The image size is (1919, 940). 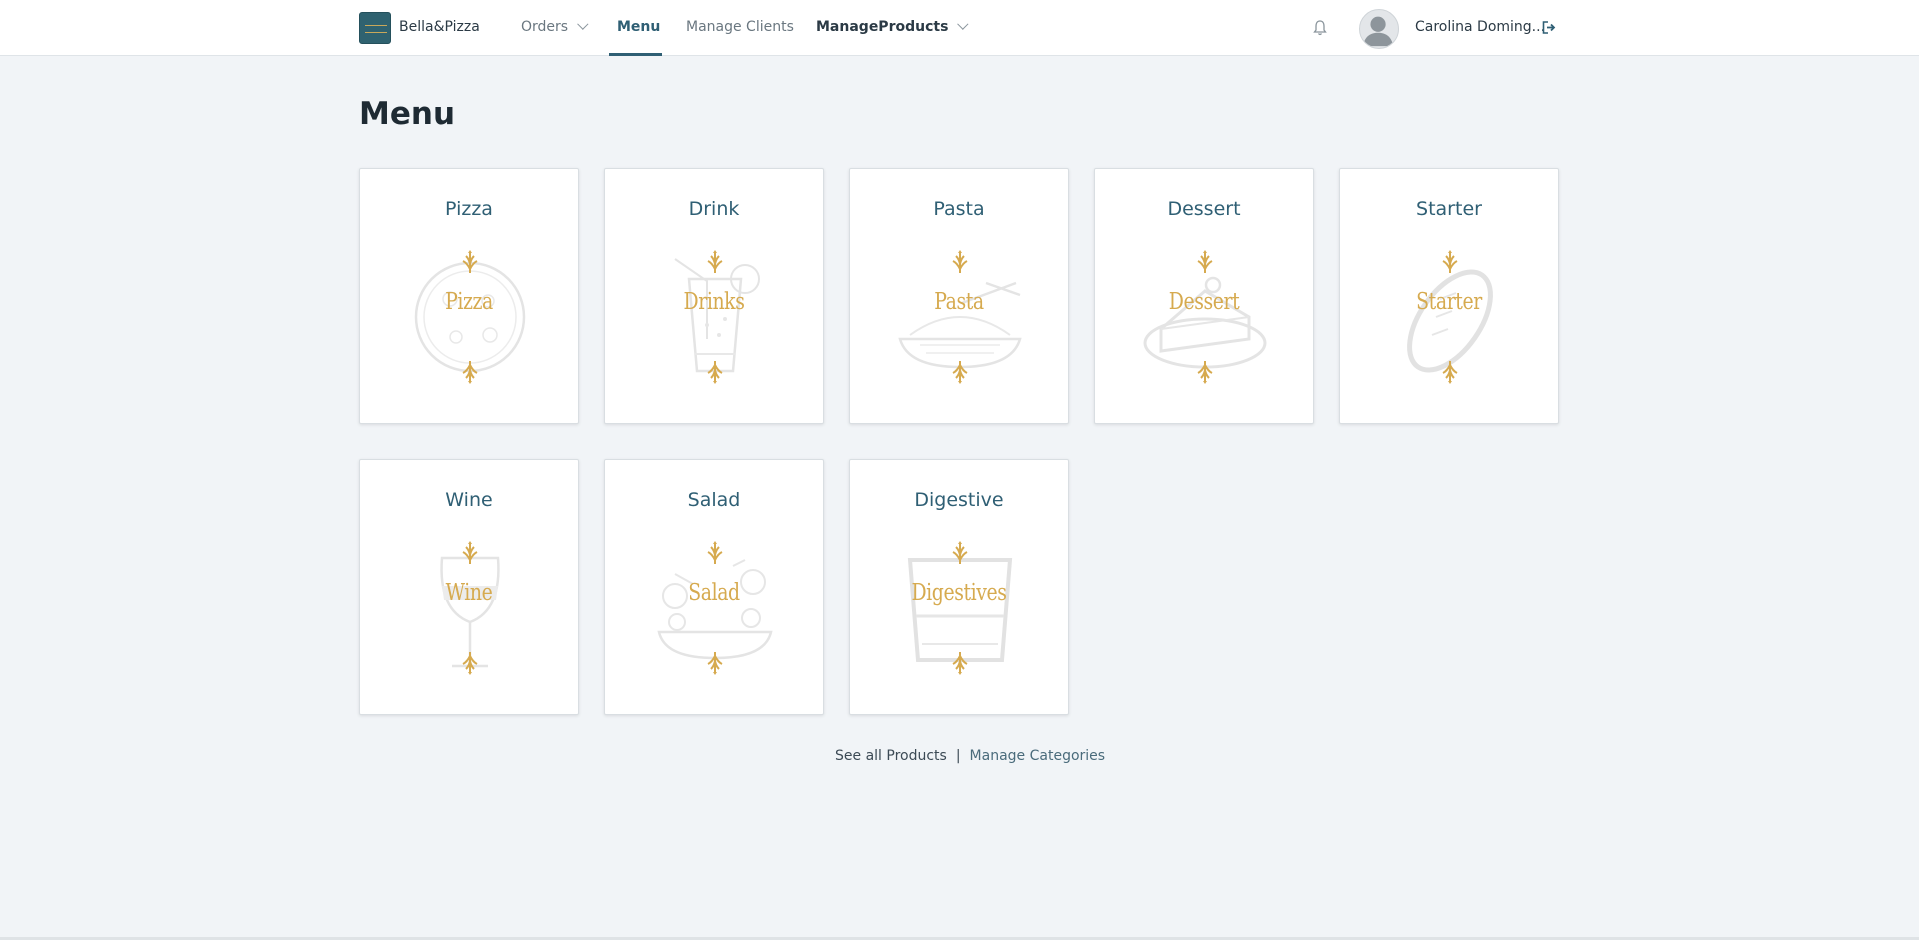 What do you see at coordinates (638, 27) in the screenshot?
I see `nav-menu: Menu` at bounding box center [638, 27].